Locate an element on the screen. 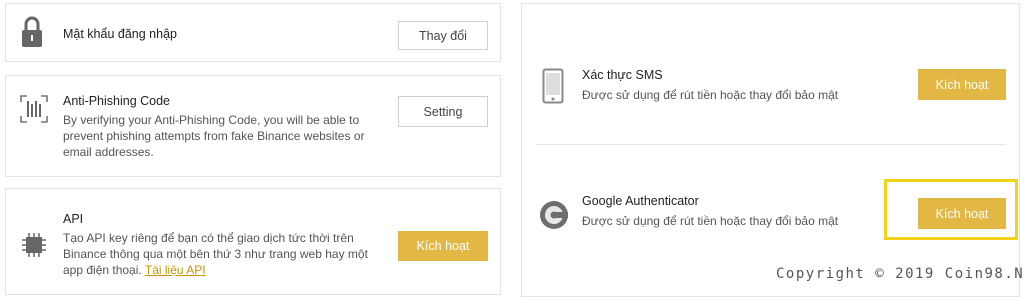 Image resolution: width=1024 pixels, height=300 pixels. password-card: Mật khẩu đăng nhập Thay đổi is located at coordinates (253, 32).